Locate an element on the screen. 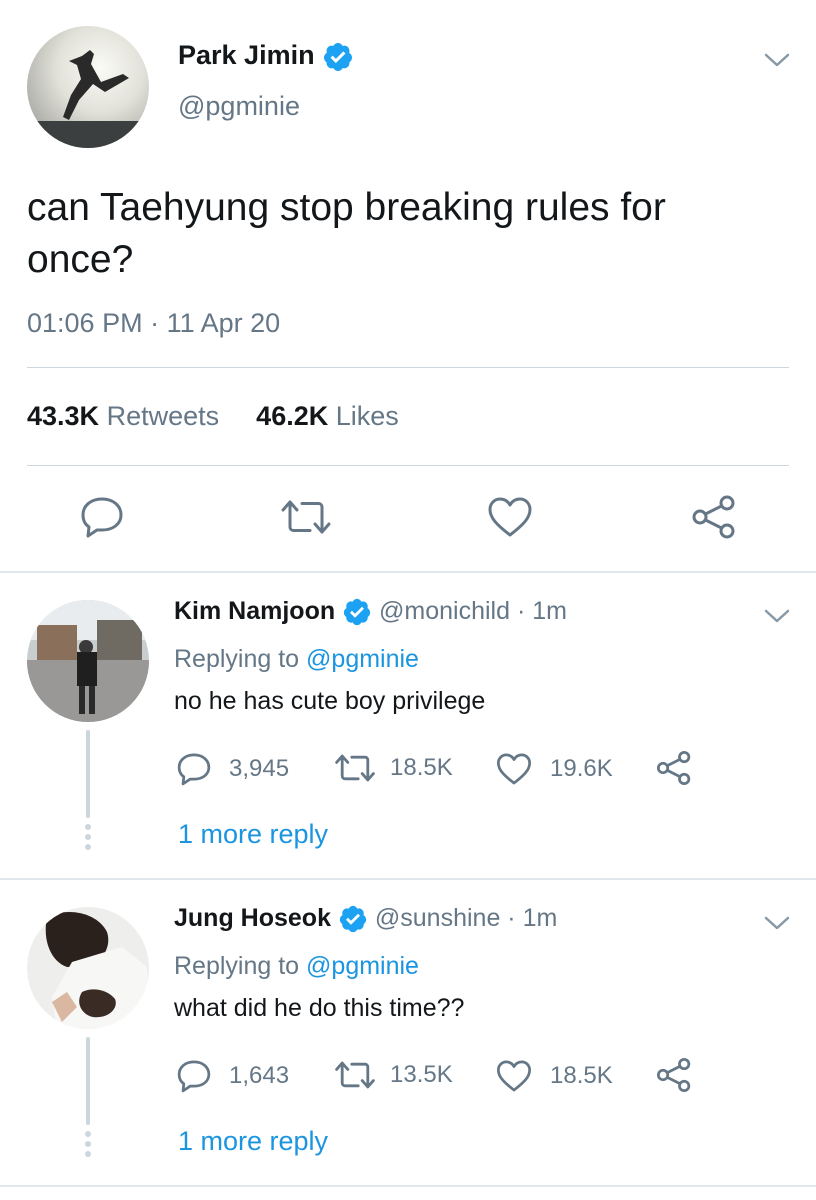 This screenshot has height=1200, width=816. reply-text: no he has cute boy privilege is located at coordinates (330, 701).